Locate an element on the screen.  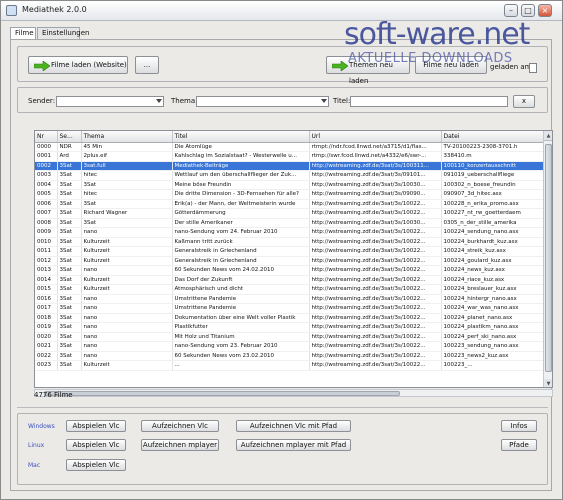
table-cell: 338410.m is located at coordinates (493, 156).